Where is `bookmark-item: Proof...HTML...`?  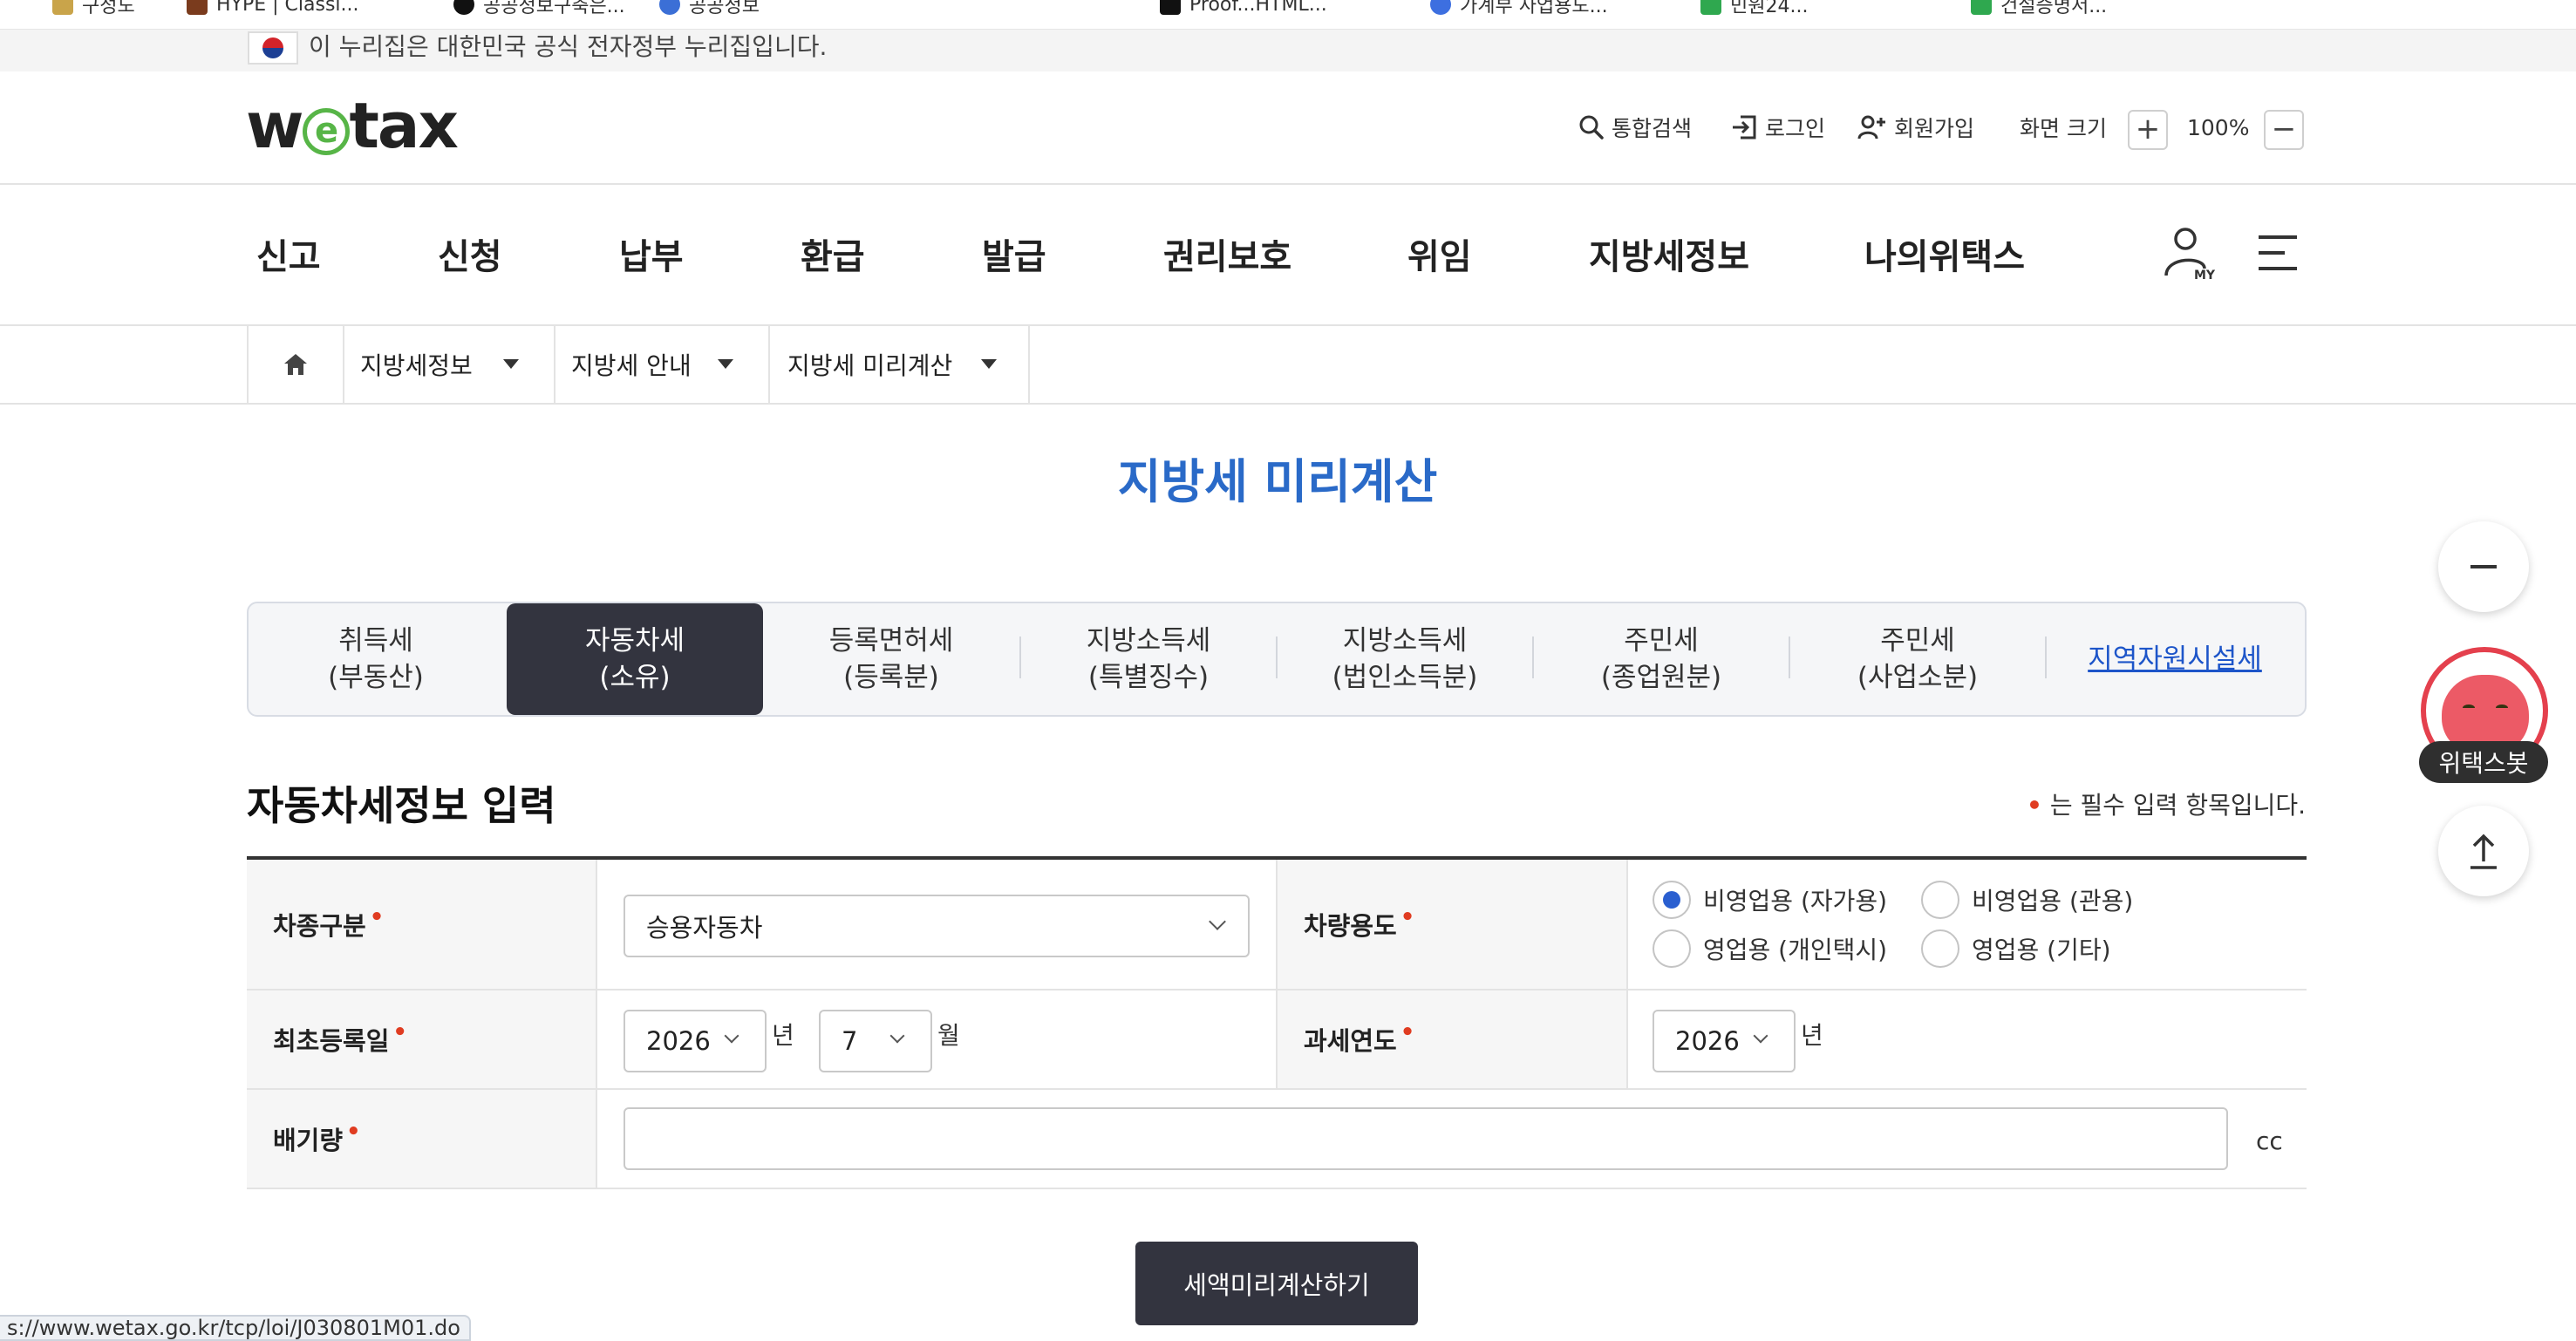
bookmark-item: Proof...HTML... is located at coordinates (1243, 8).